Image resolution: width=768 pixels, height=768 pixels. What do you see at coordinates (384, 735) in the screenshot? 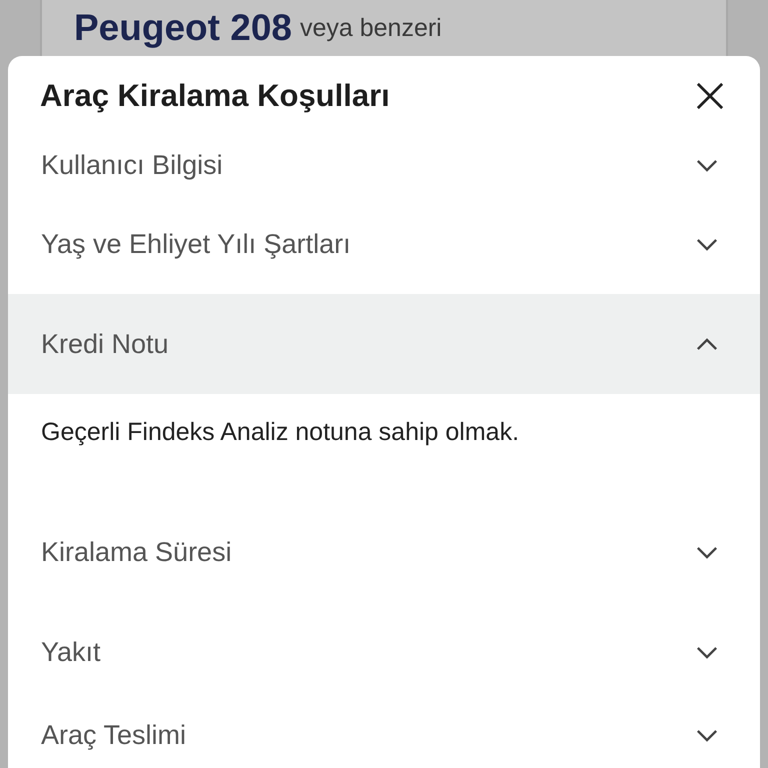
I see `accordion-item: Araç Teslimi` at bounding box center [384, 735].